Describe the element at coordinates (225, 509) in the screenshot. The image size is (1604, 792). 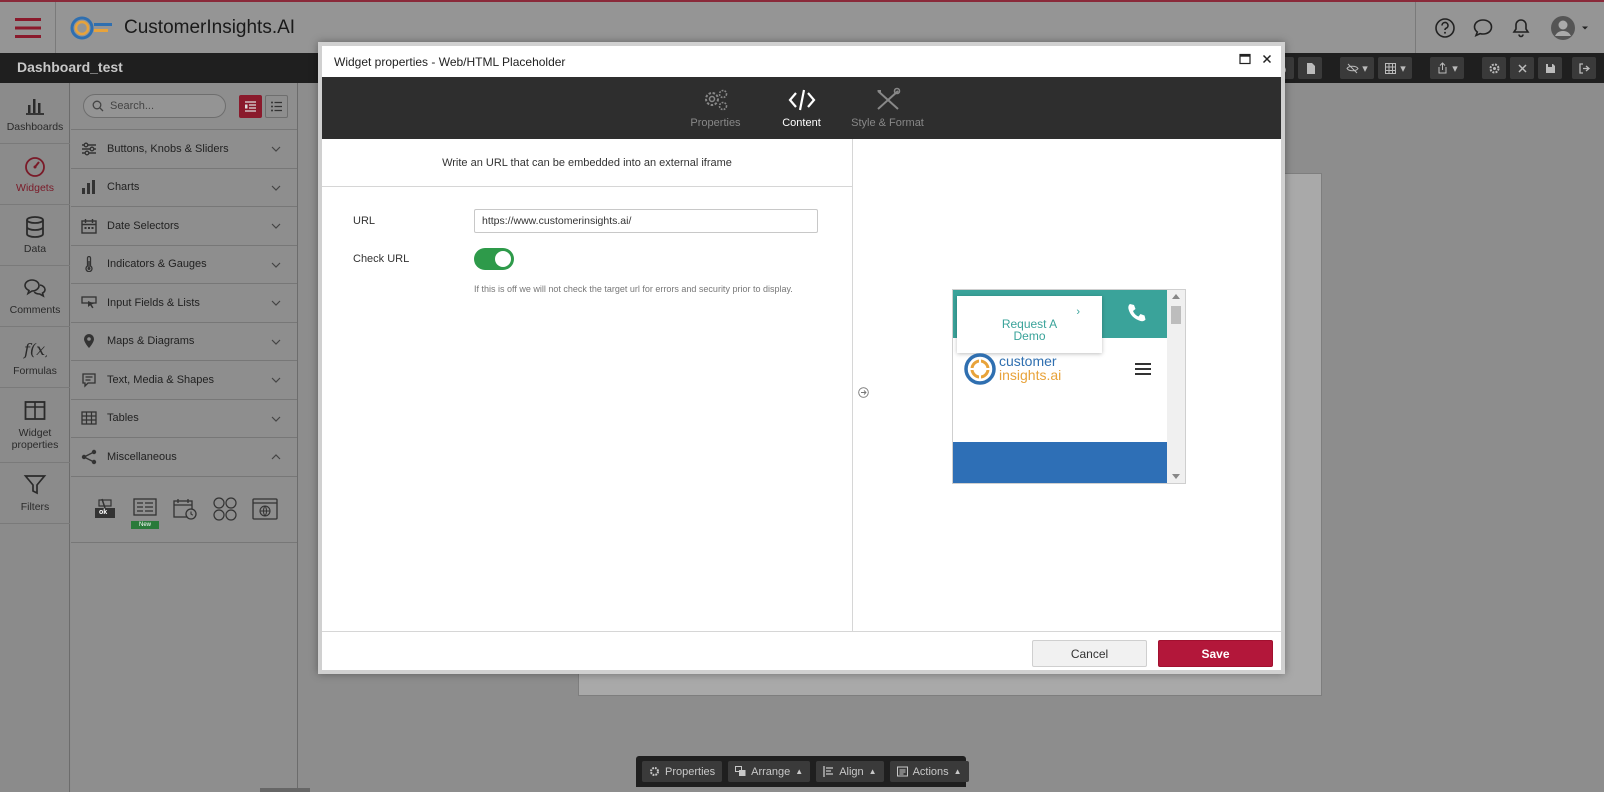
I see `widget-social` at that location.